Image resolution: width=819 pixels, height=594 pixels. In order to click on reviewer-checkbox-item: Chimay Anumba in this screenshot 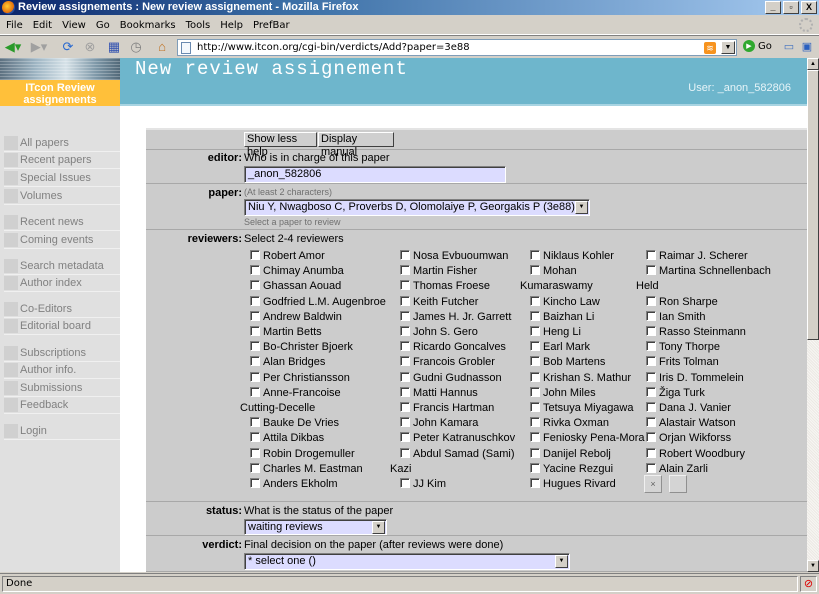, I will do `click(297, 271)`.